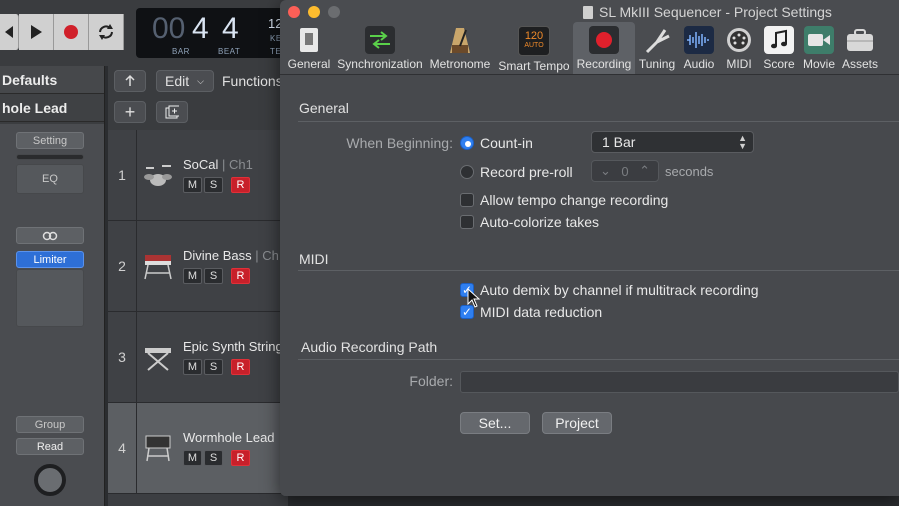 The image size is (899, 506). What do you see at coordinates (819, 48) in the screenshot?
I see `tab-movie: Movie` at bounding box center [819, 48].